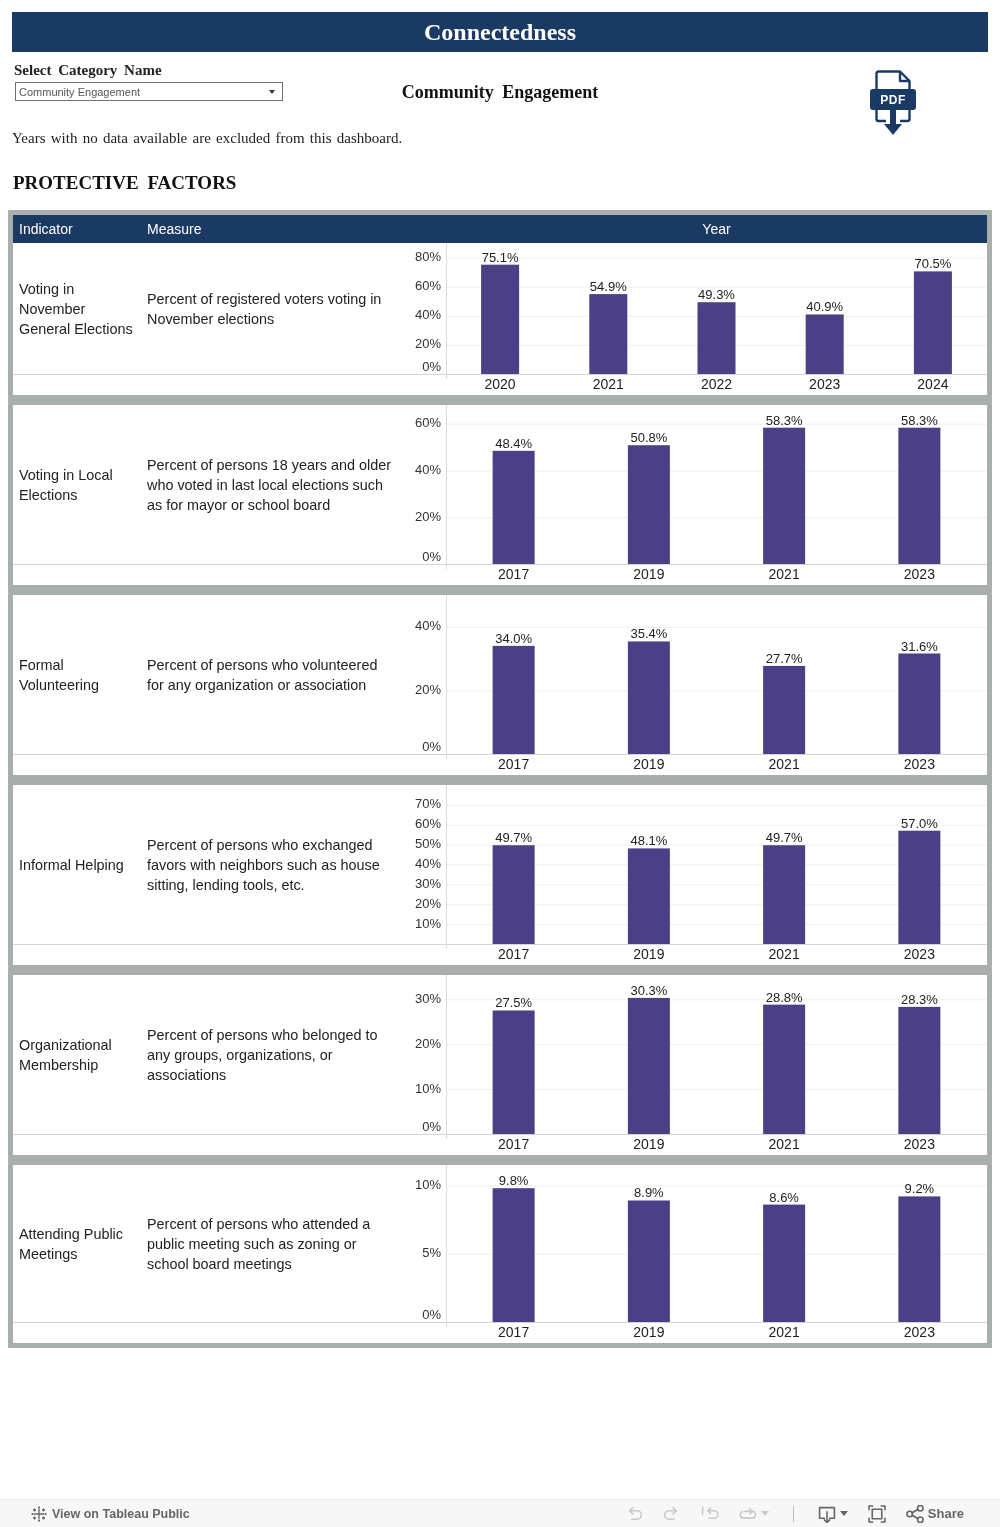  What do you see at coordinates (784, 658) in the screenshot?
I see `value-label: 27.7%` at bounding box center [784, 658].